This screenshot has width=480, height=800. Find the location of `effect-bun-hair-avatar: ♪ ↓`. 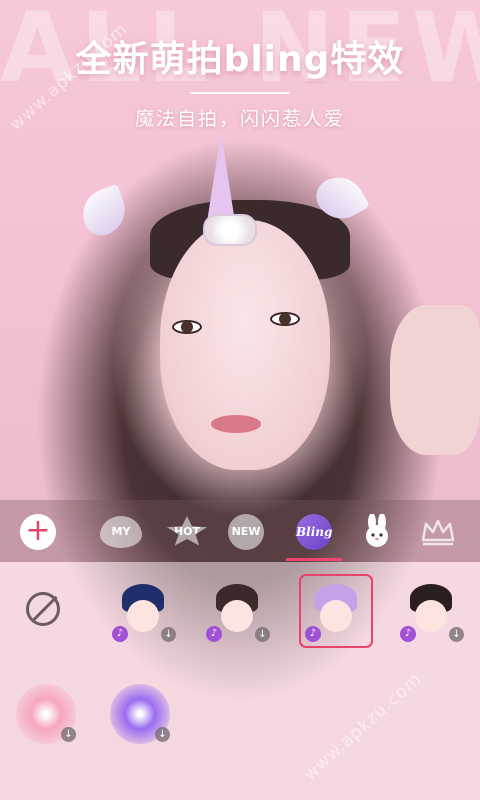

effect-bun-hair-avatar: ♪ ↓ is located at coordinates (237, 611).